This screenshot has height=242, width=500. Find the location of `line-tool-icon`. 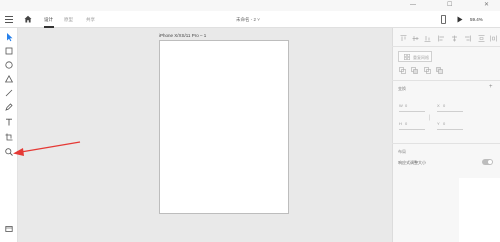

line-tool-icon is located at coordinates (9, 93).